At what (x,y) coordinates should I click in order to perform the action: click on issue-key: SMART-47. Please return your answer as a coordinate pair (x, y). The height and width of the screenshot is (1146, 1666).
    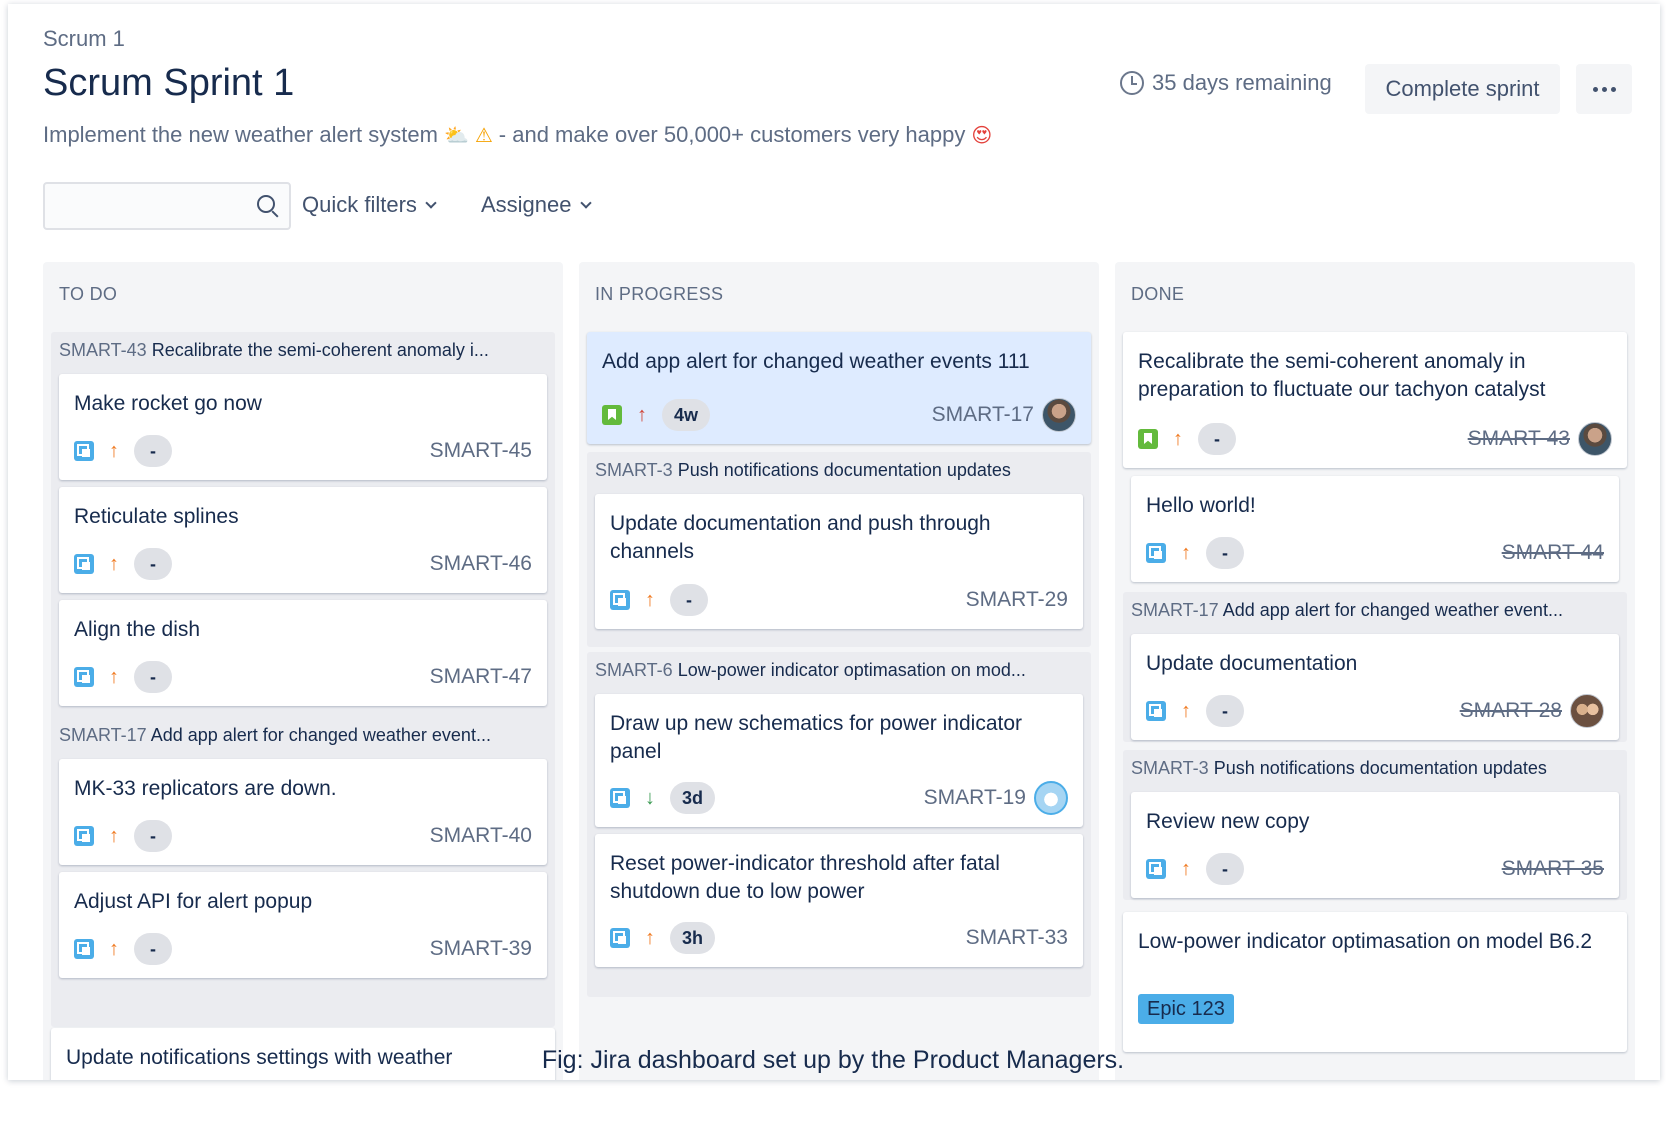
    Looking at the image, I should click on (481, 677).